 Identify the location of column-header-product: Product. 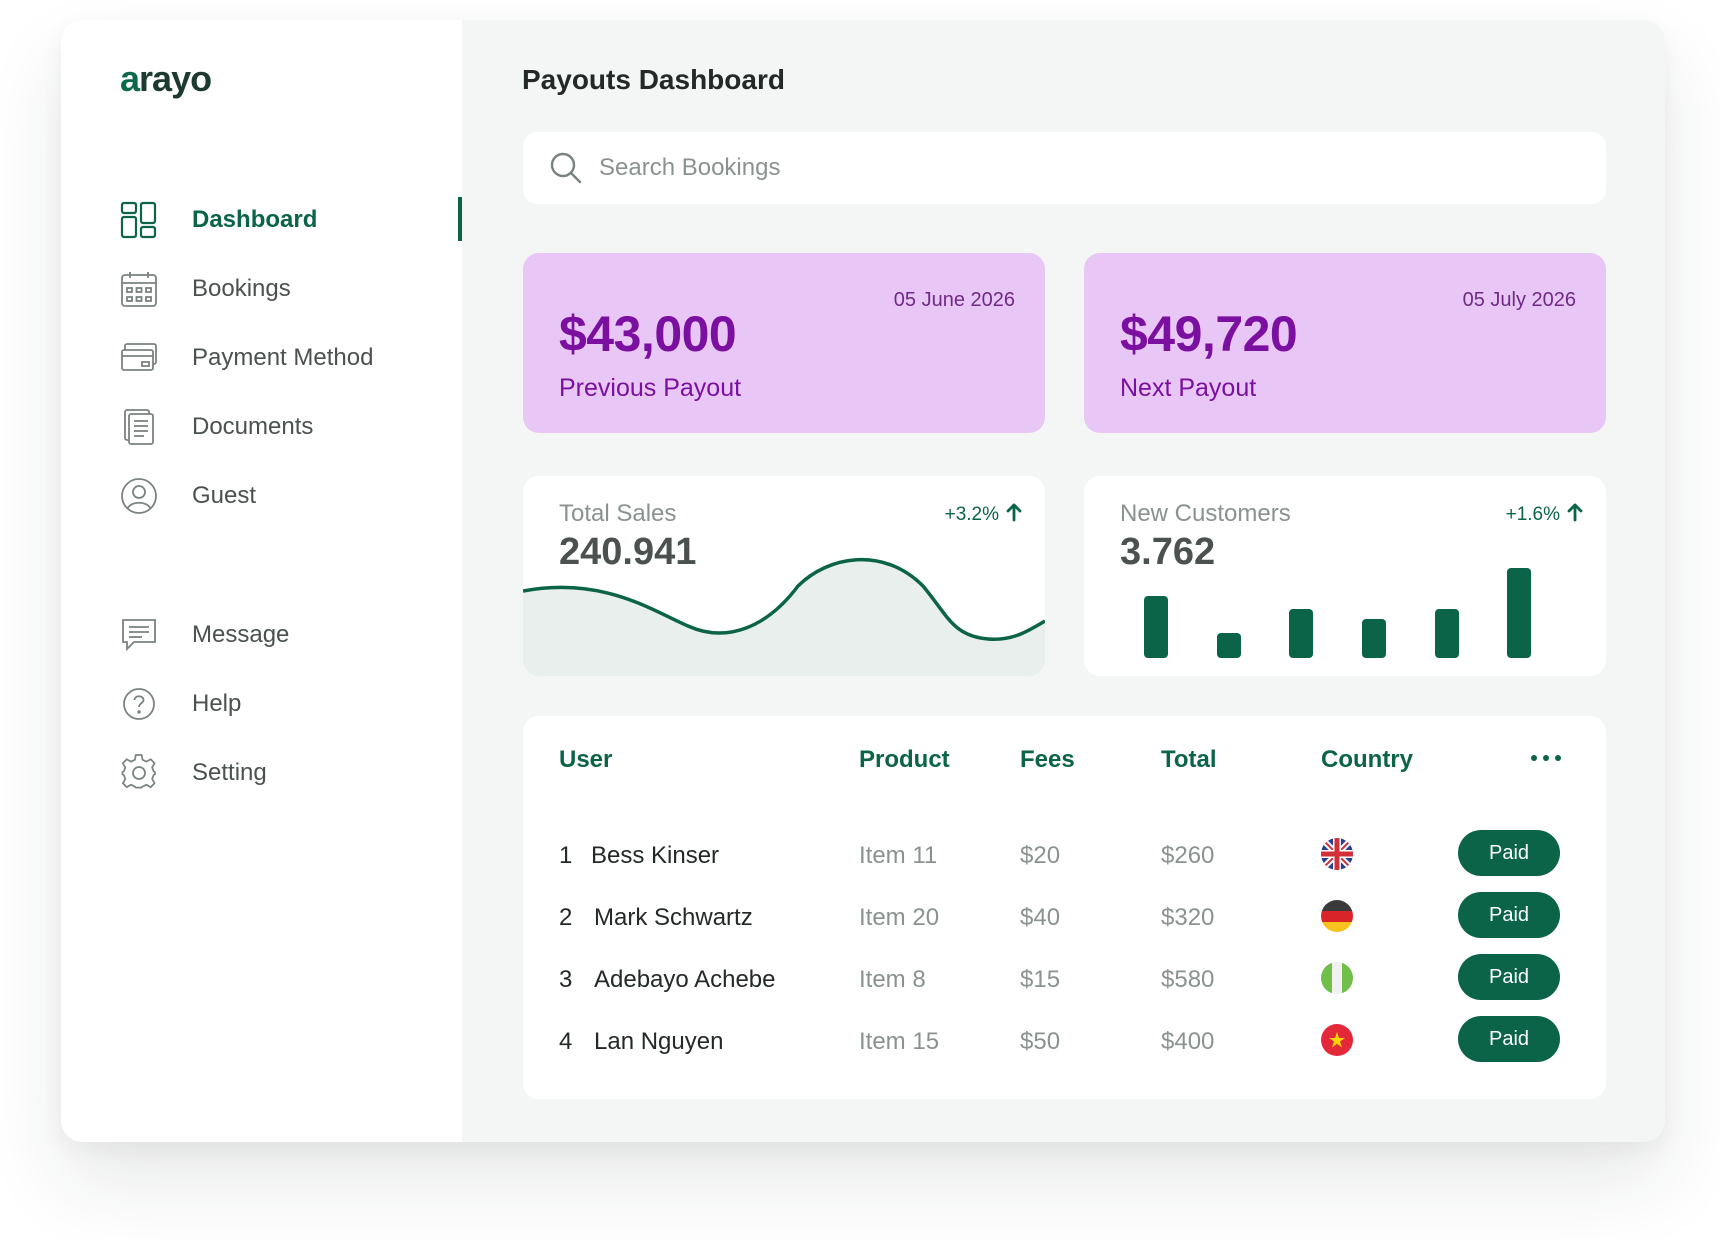
(904, 760).